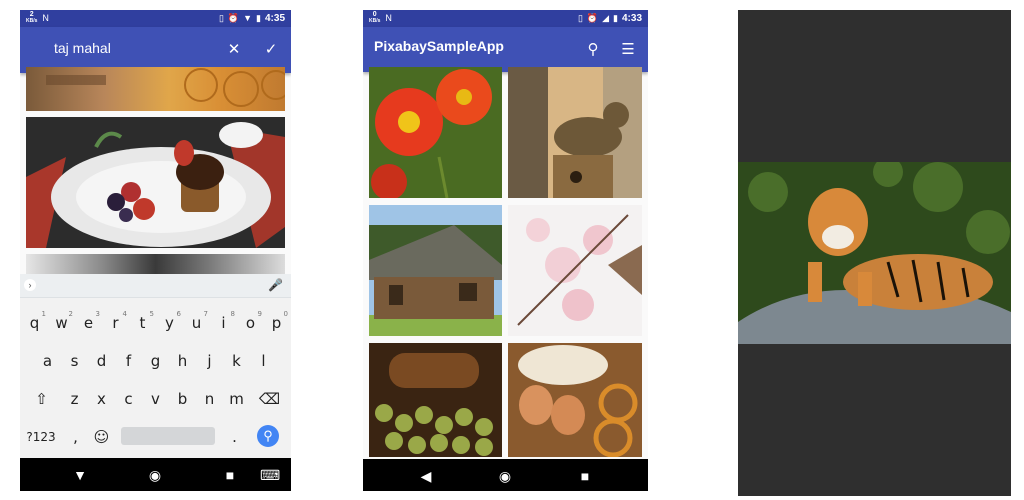 The image size is (1024, 500). Describe the element at coordinates (209, 361) in the screenshot. I see `key-j: j` at that location.